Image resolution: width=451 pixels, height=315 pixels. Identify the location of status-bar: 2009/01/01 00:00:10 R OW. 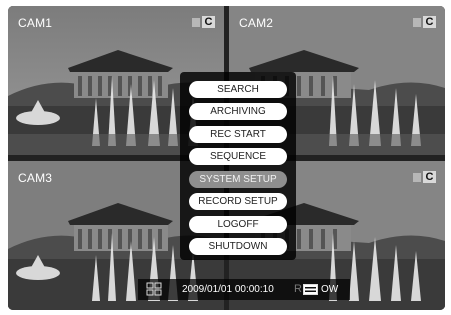
(244, 289).